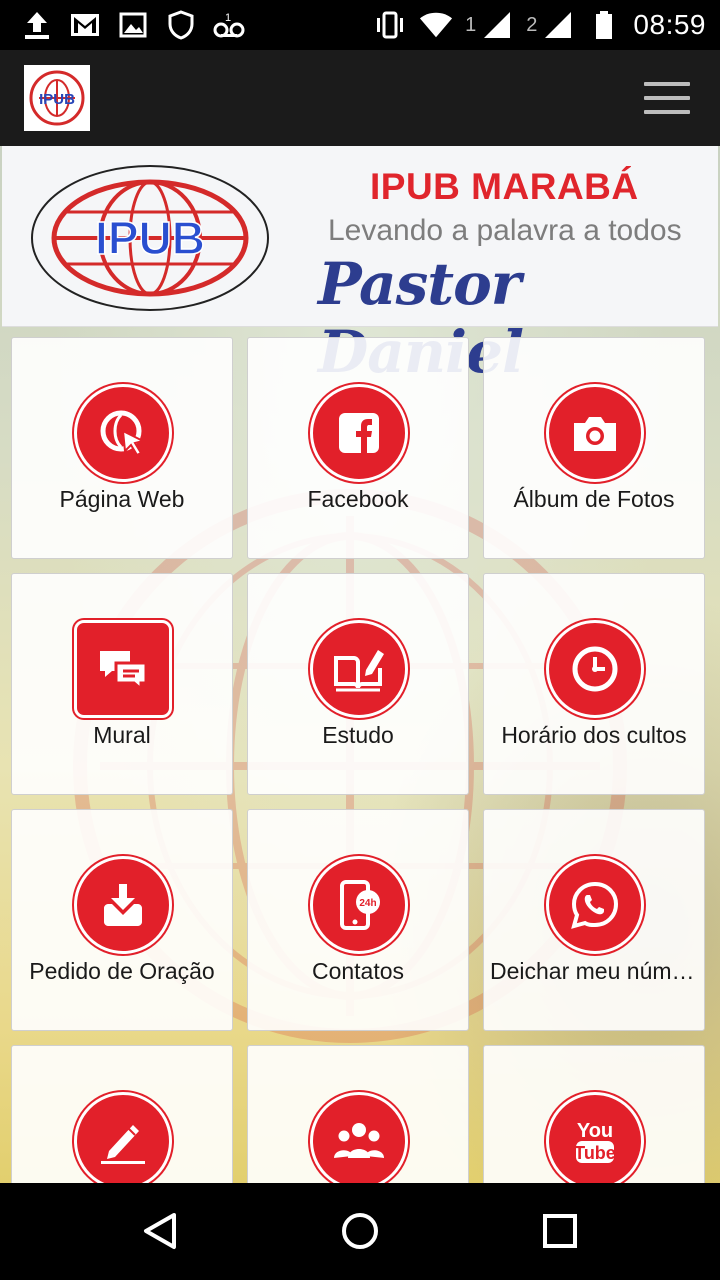 Image resolution: width=720 pixels, height=1280 pixels. What do you see at coordinates (595, 669) in the screenshot?
I see `clock-icon` at bounding box center [595, 669].